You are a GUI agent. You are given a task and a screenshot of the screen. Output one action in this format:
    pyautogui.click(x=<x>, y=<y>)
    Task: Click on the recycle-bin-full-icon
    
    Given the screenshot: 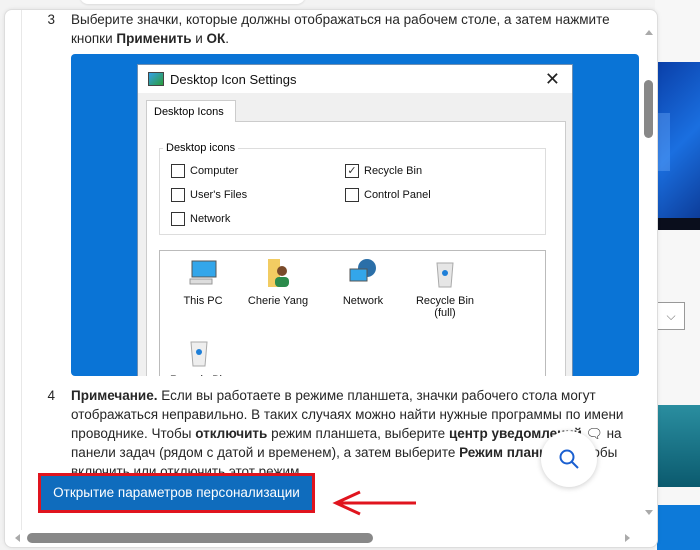 What is the action you would take?
    pyautogui.click(x=445, y=275)
    